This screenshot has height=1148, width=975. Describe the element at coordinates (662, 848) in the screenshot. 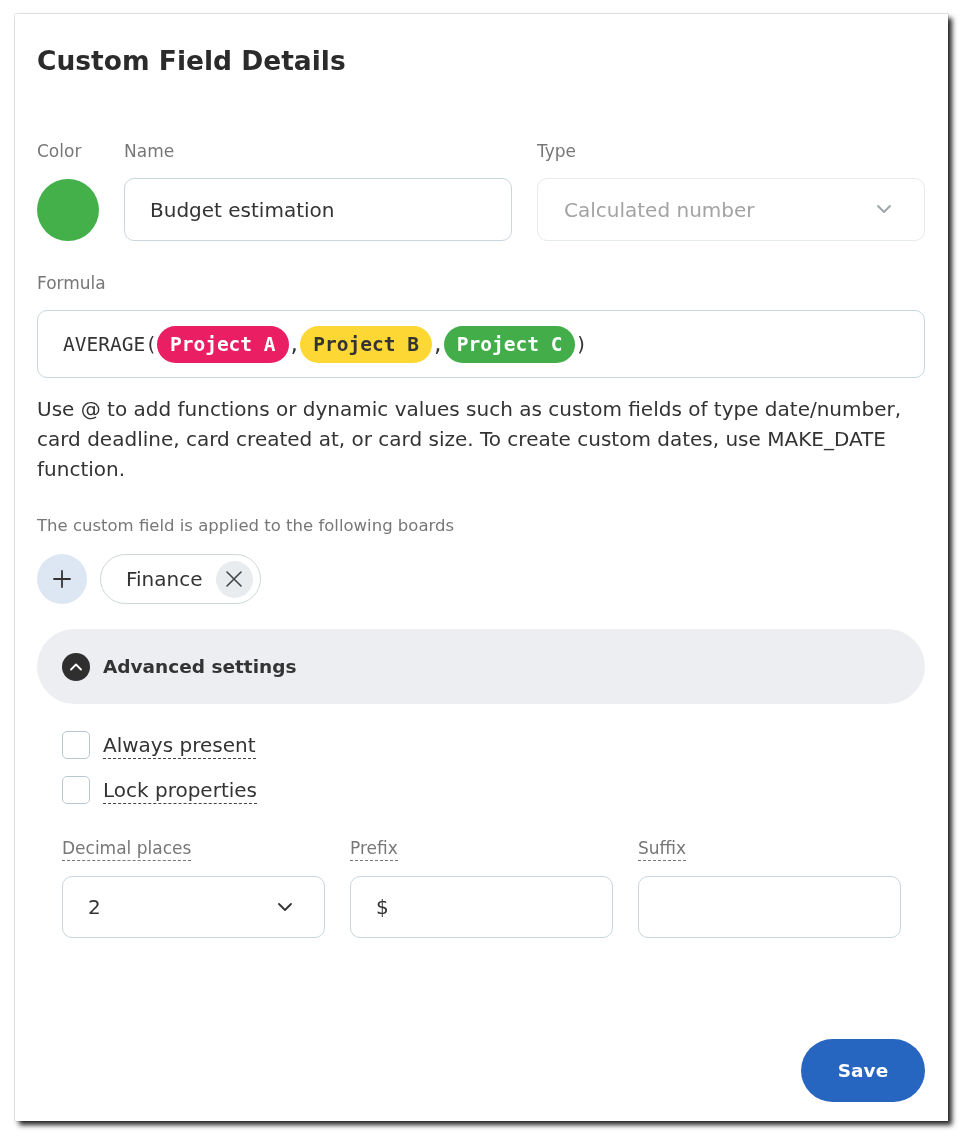

I see `field-label: Suffix` at that location.